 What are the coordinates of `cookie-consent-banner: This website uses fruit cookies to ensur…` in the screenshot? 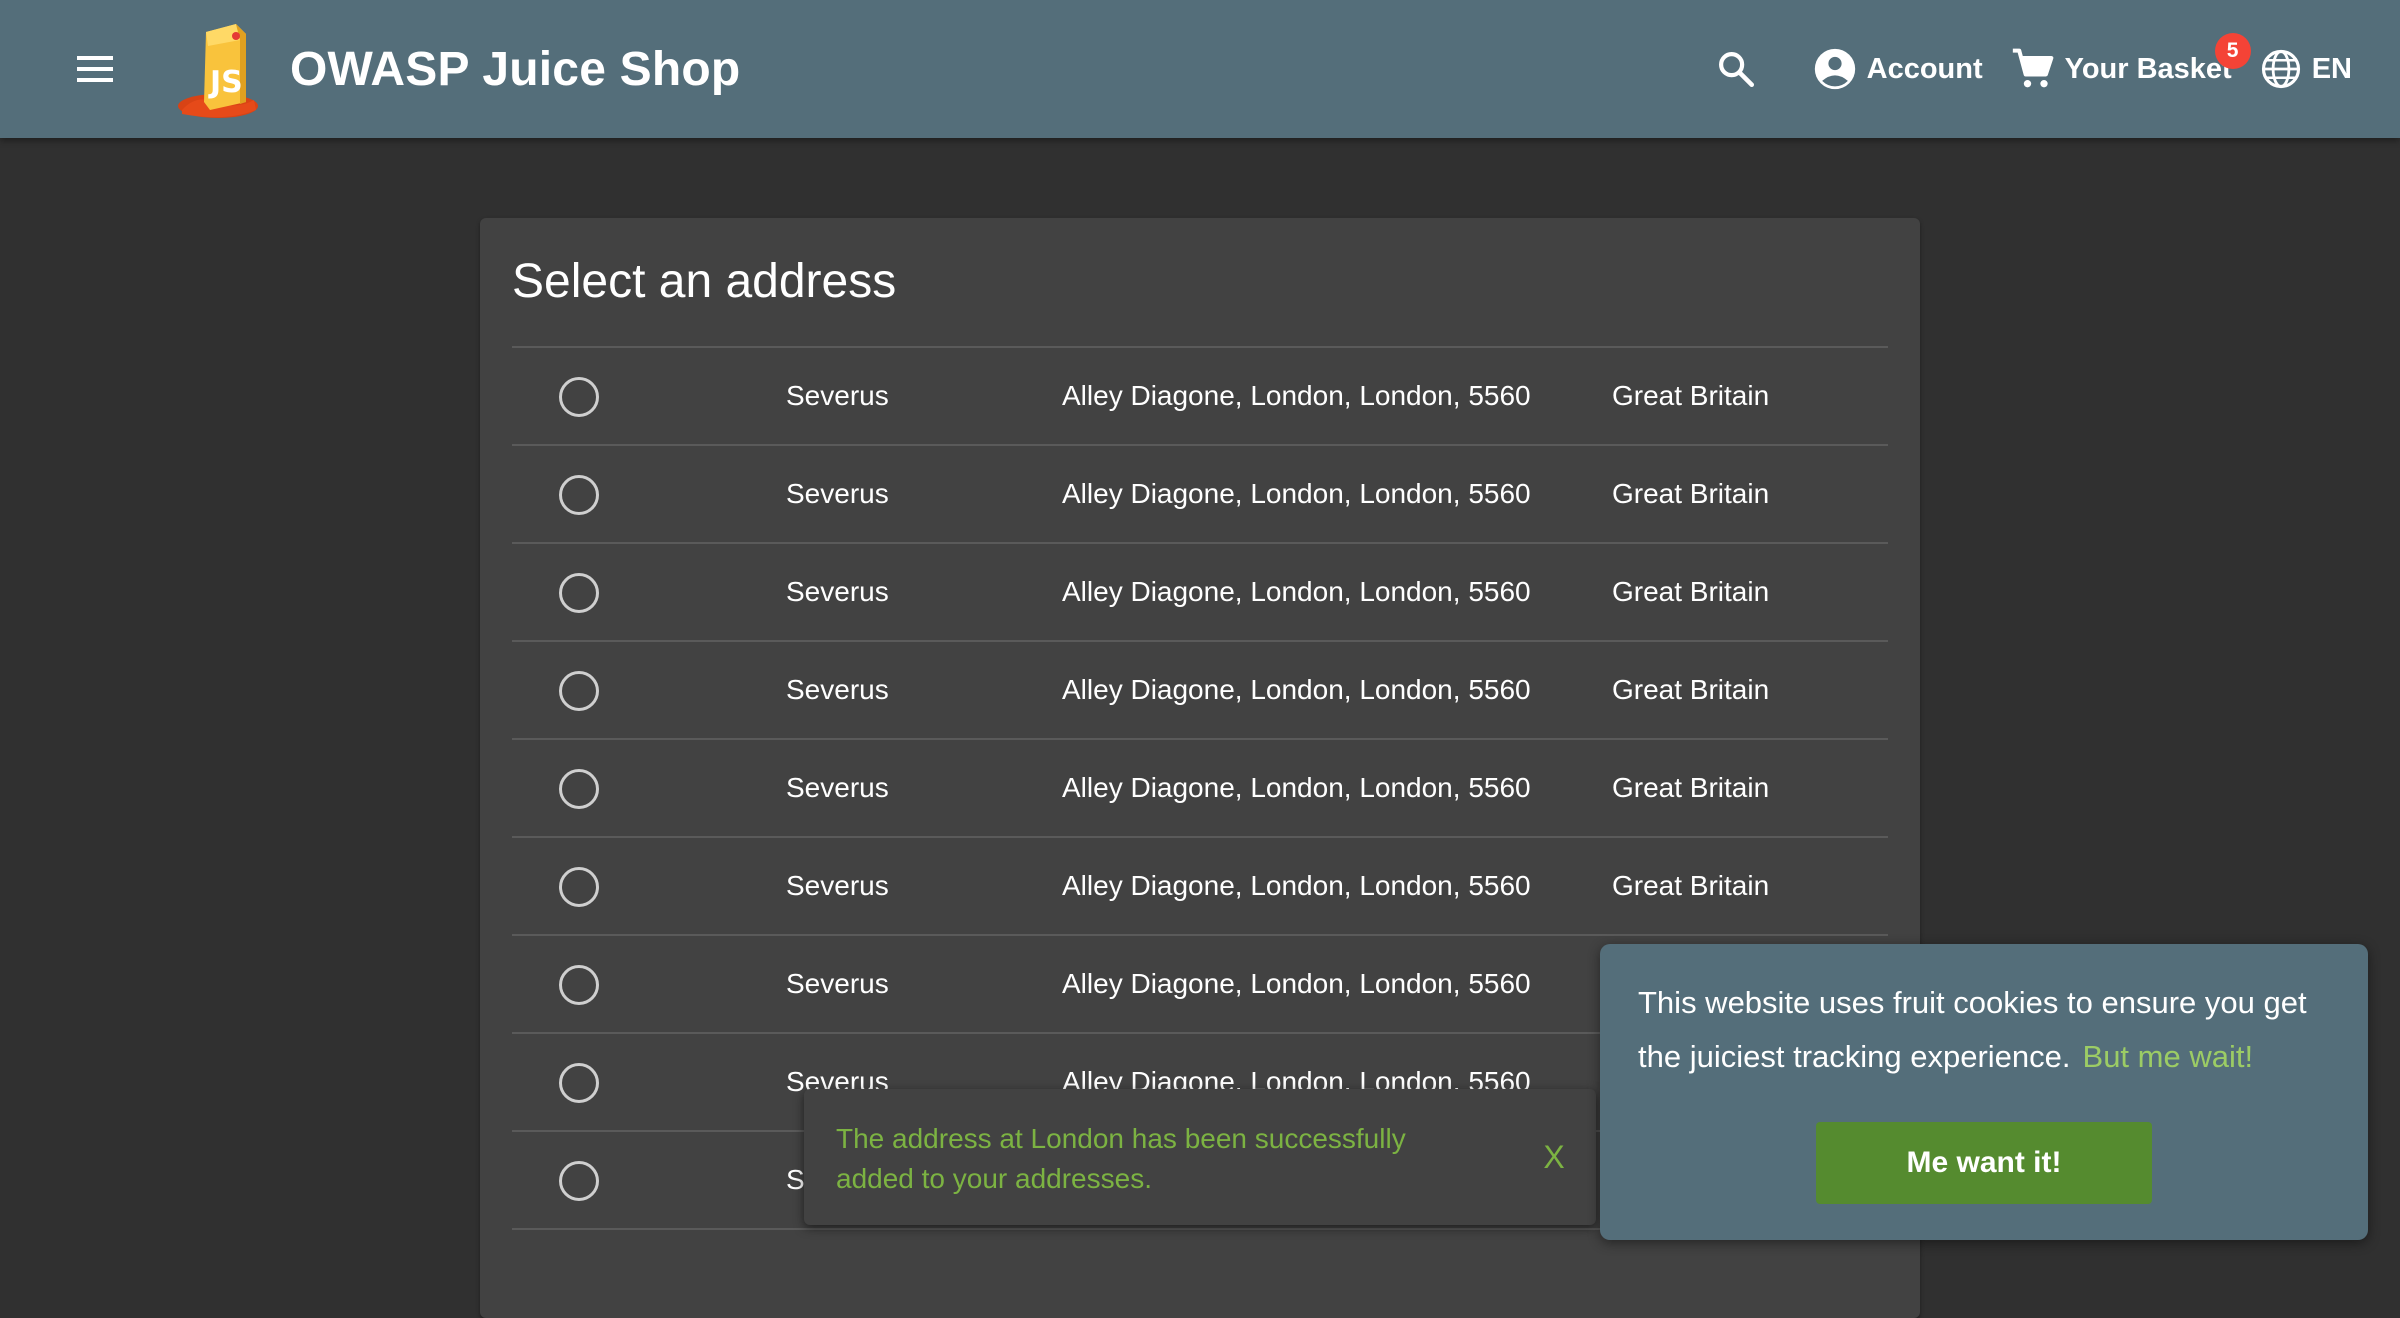 It's located at (1984, 1092).